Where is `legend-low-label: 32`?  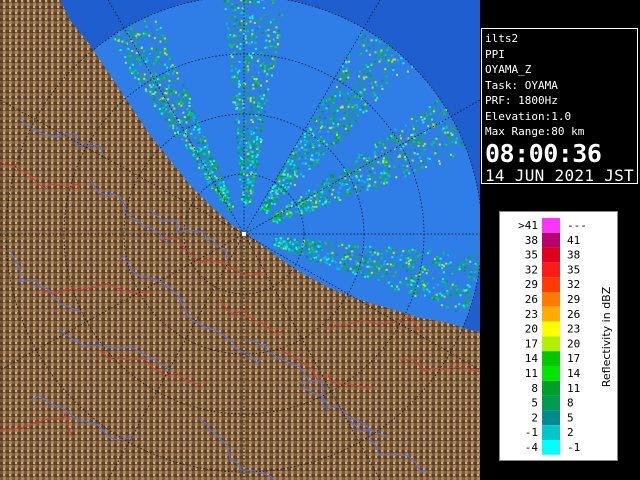
legend-low-label: 32 is located at coordinates (531, 269).